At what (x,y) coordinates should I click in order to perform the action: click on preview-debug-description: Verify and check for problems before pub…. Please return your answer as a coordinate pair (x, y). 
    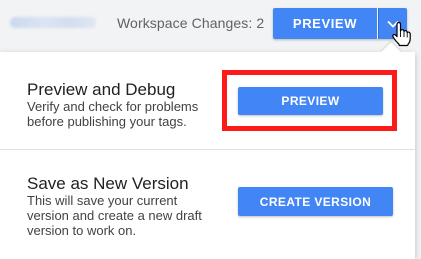
    Looking at the image, I should click on (113, 114).